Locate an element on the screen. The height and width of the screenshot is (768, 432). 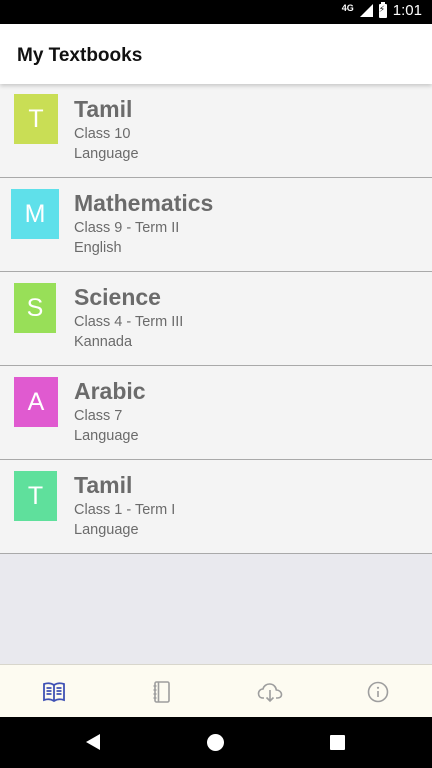
book-class: Class 1 - Term I is located at coordinates (125, 510).